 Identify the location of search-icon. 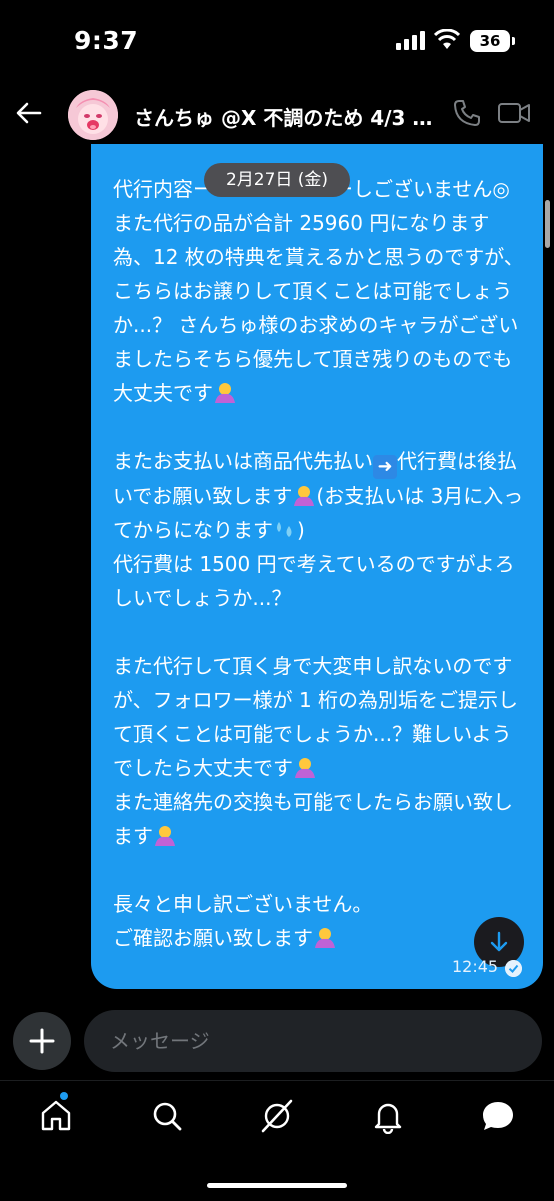
(167, 1116).